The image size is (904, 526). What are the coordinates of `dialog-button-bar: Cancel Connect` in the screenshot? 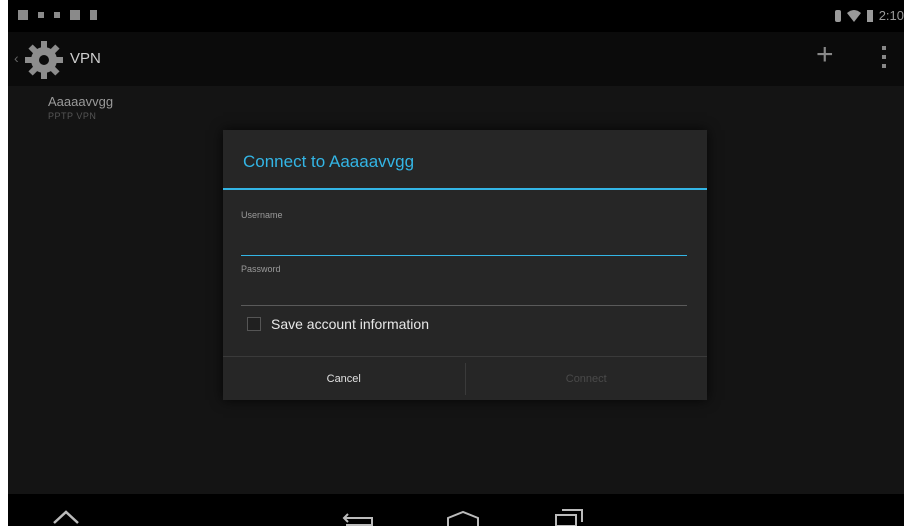 It's located at (465, 378).